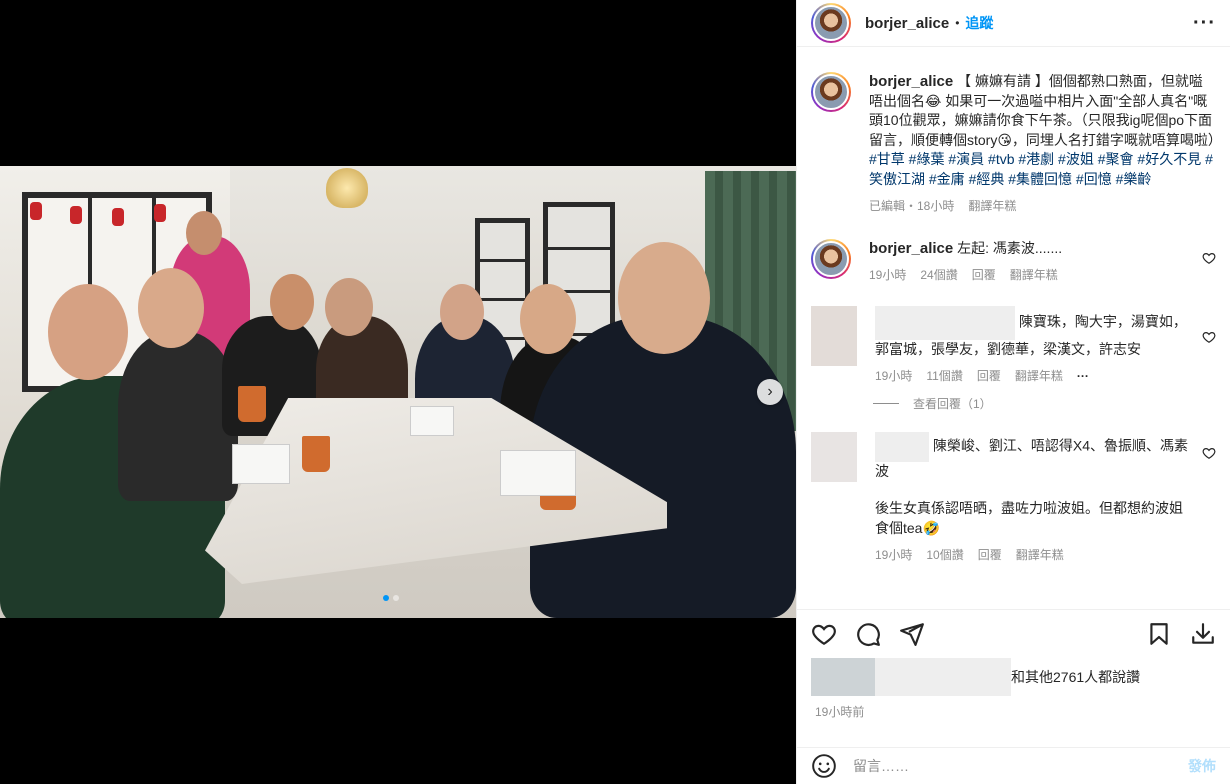 The height and width of the screenshot is (784, 1230). I want to click on likes-count-text: 和其他2761人都說讚, so click(1076, 677).